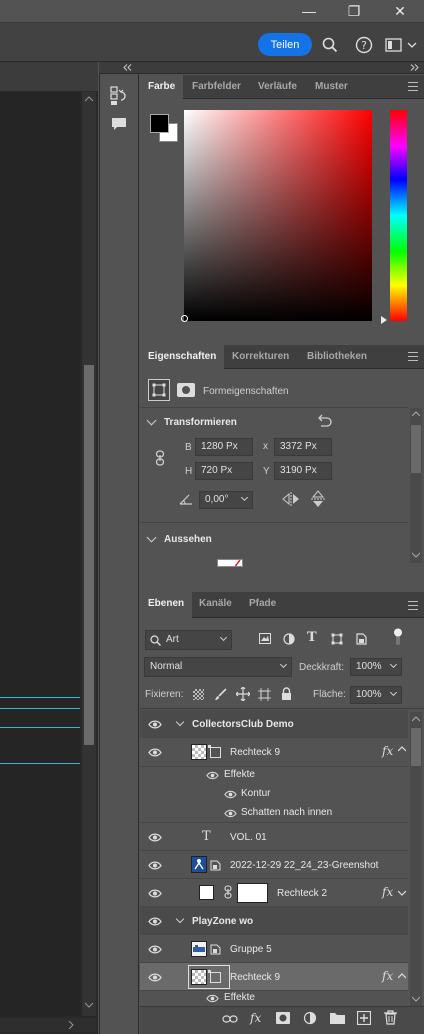 This screenshot has width=424, height=1034. What do you see at coordinates (166, 605) in the screenshot?
I see `tab-layers: Ebenen` at bounding box center [166, 605].